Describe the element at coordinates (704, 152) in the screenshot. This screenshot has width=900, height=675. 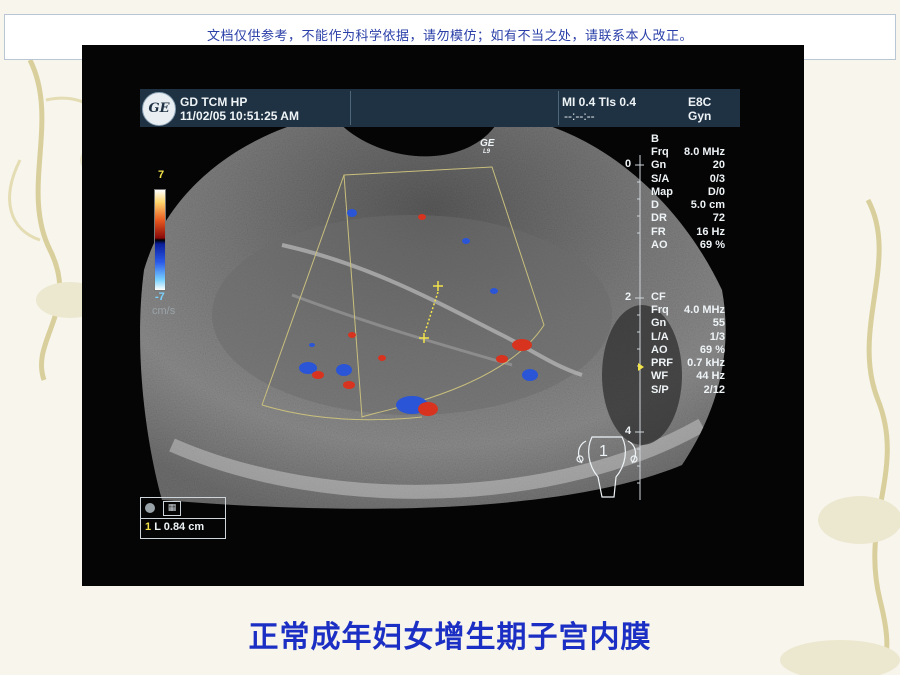
I see `param-value: 8.0 MHz` at that location.